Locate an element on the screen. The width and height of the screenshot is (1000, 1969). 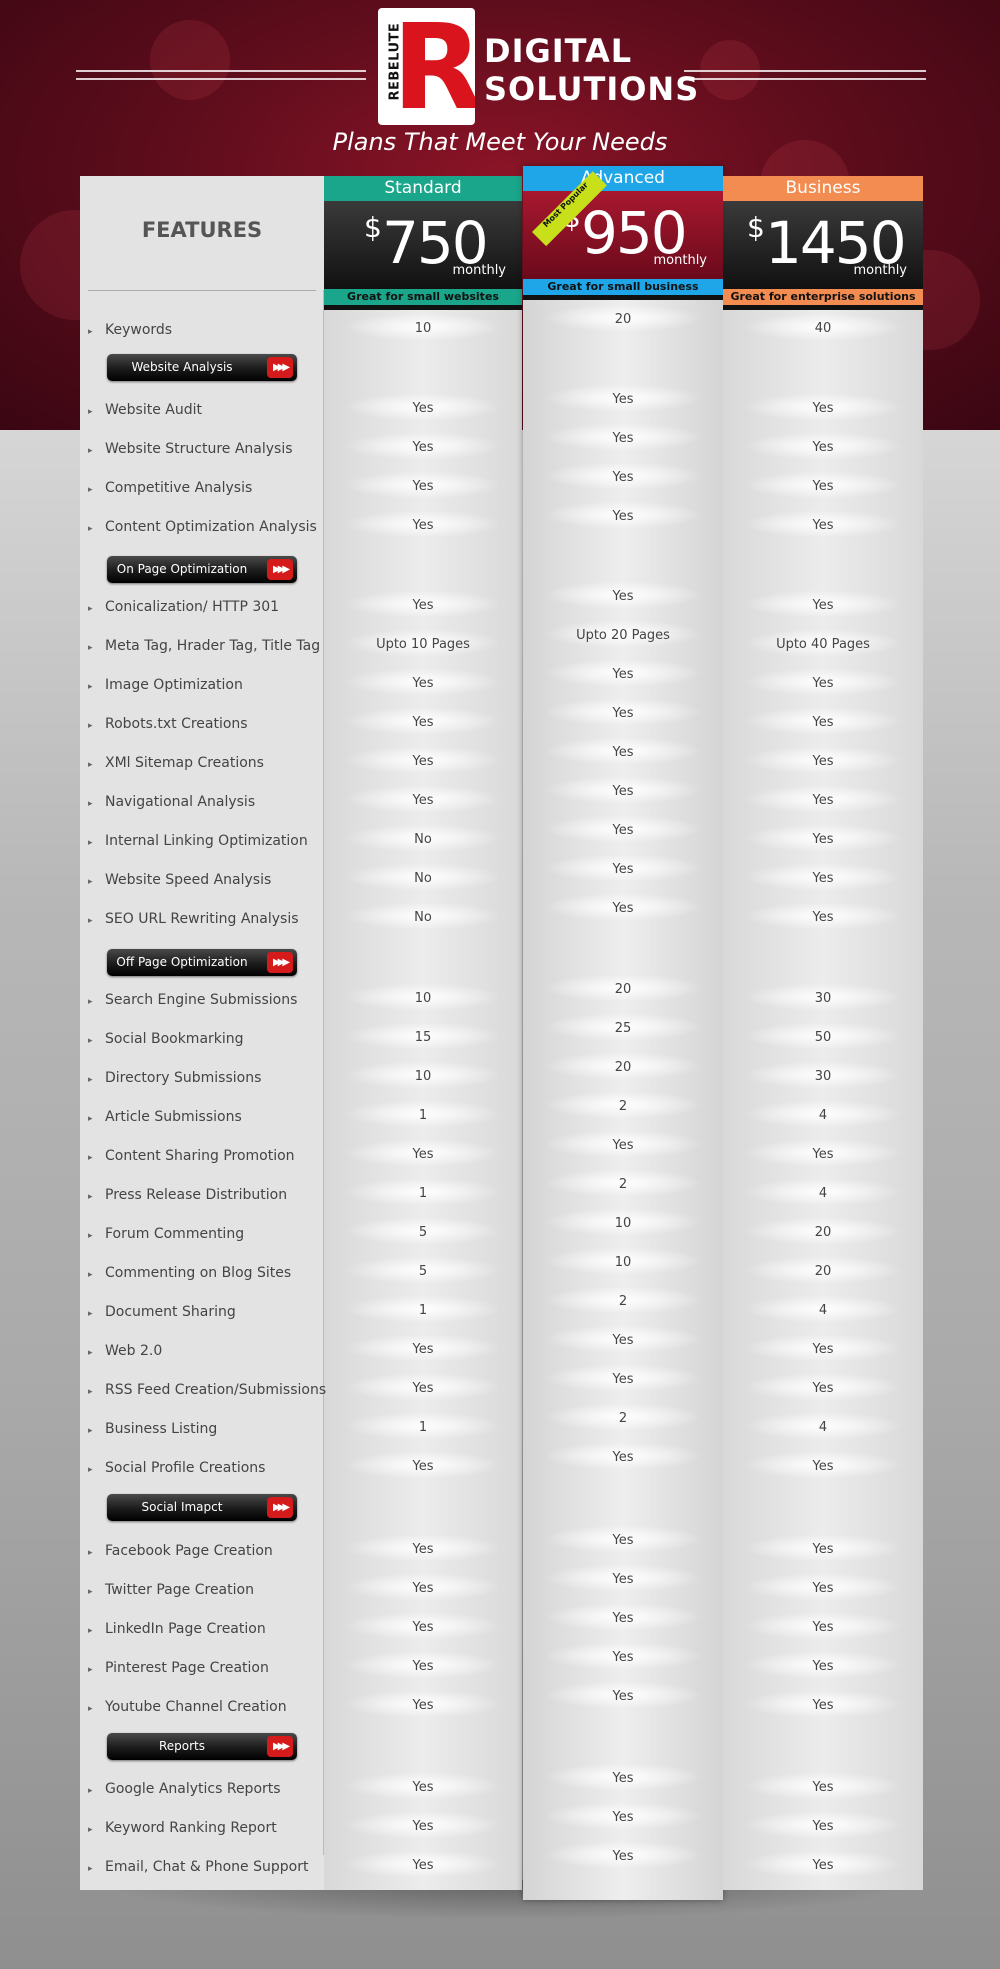
feature-label-text: Directory Submissions is located at coordinates (183, 1078).